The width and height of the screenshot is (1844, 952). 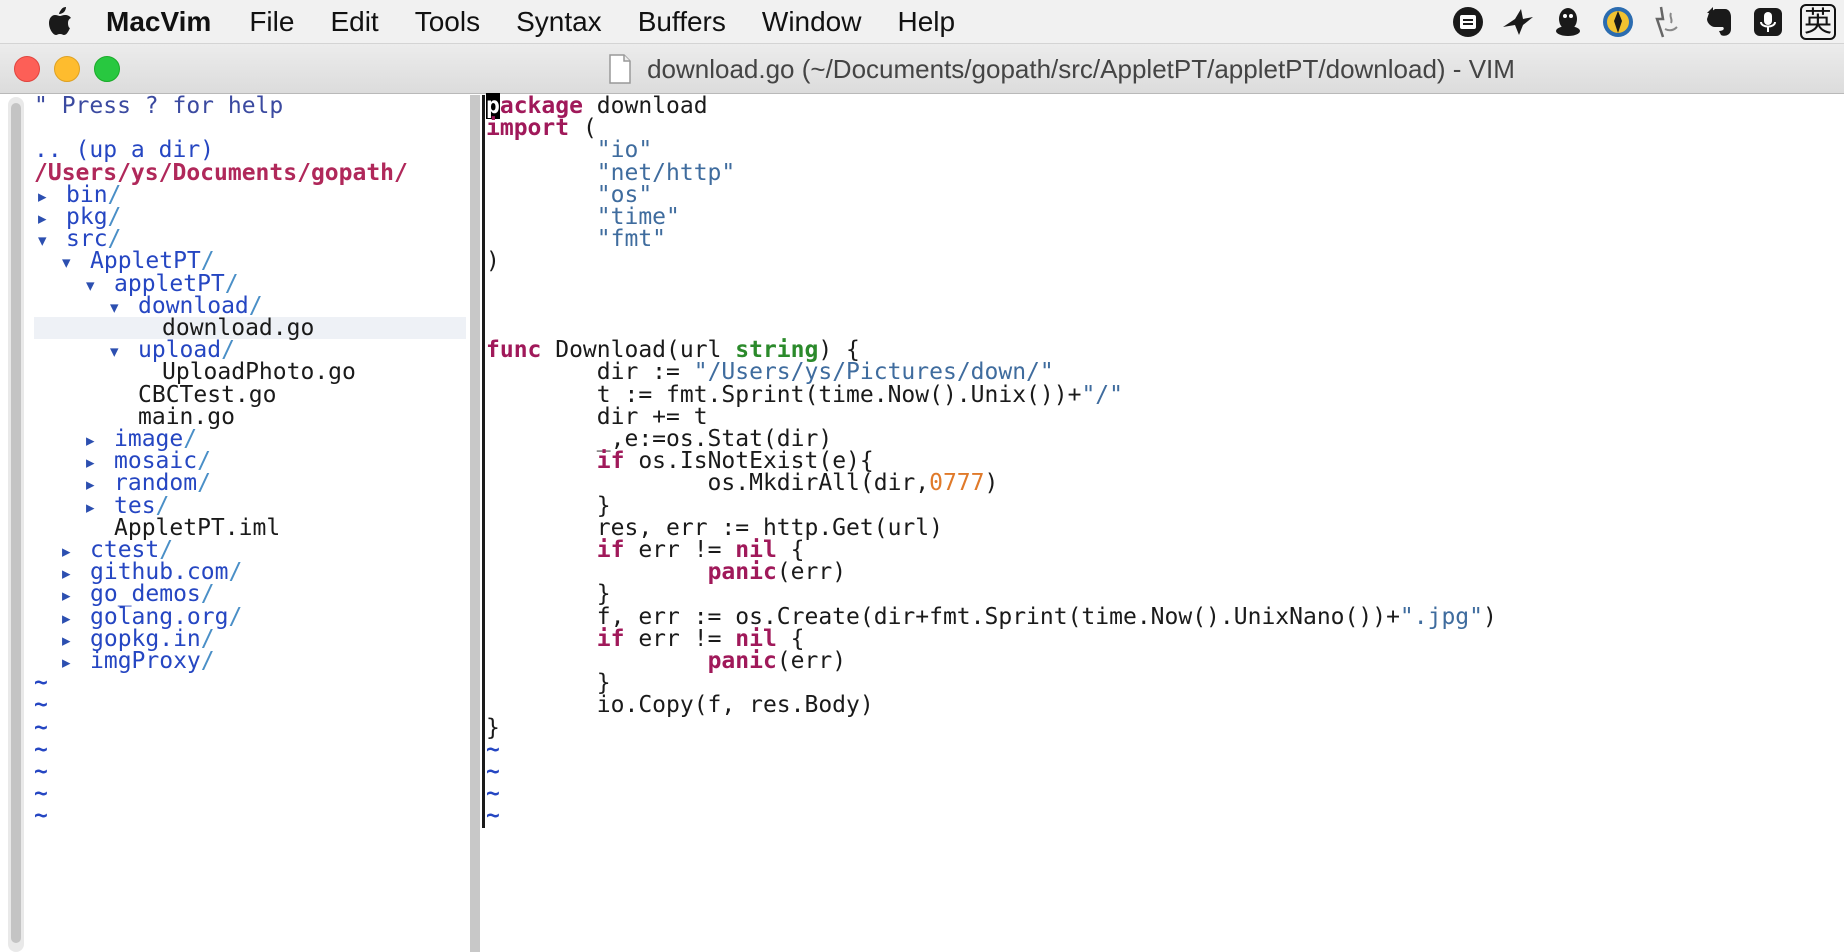 I want to click on code-line: os.MkdirAll(dir,0777), so click(x=1163, y=483).